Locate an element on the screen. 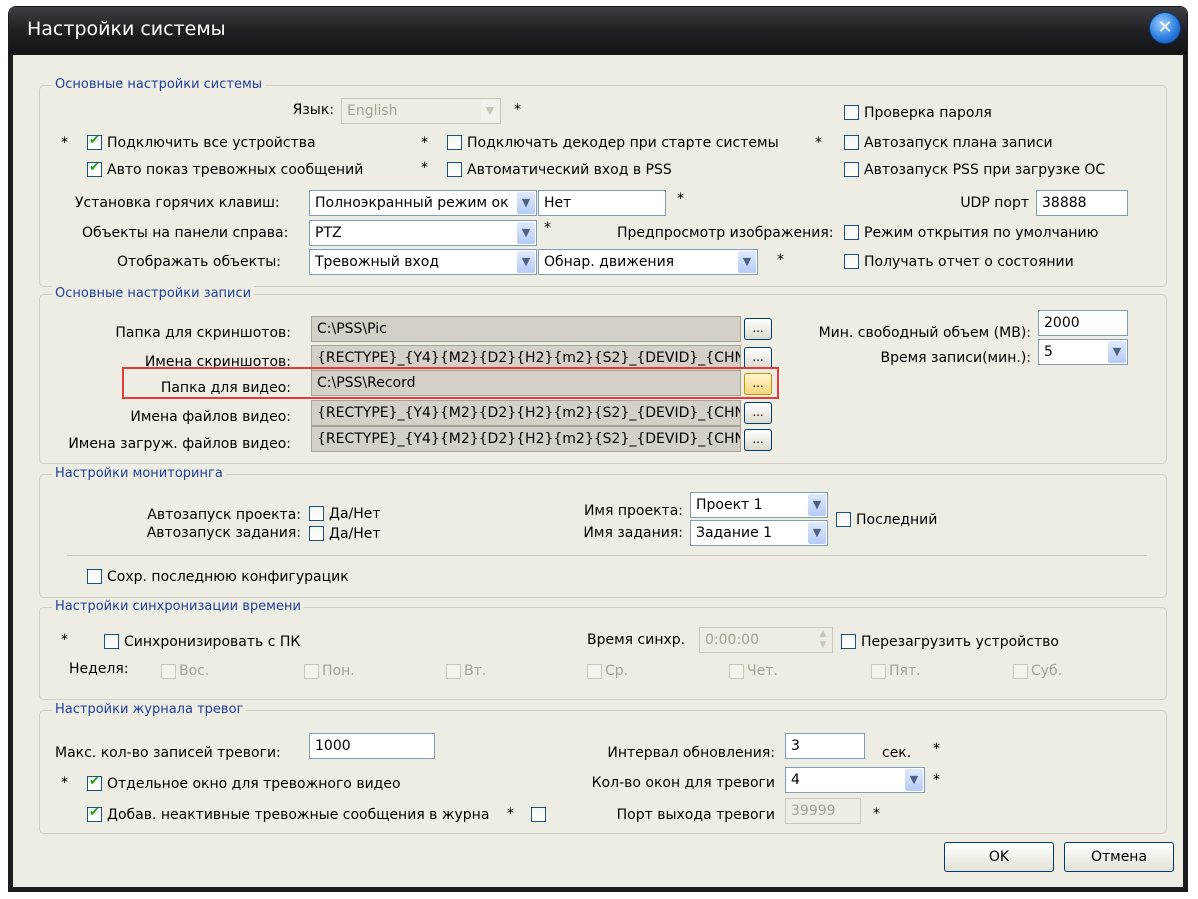 Image resolution: width=1198 pixels, height=899 pixels. day-label-sat: Суб. is located at coordinates (1047, 671).